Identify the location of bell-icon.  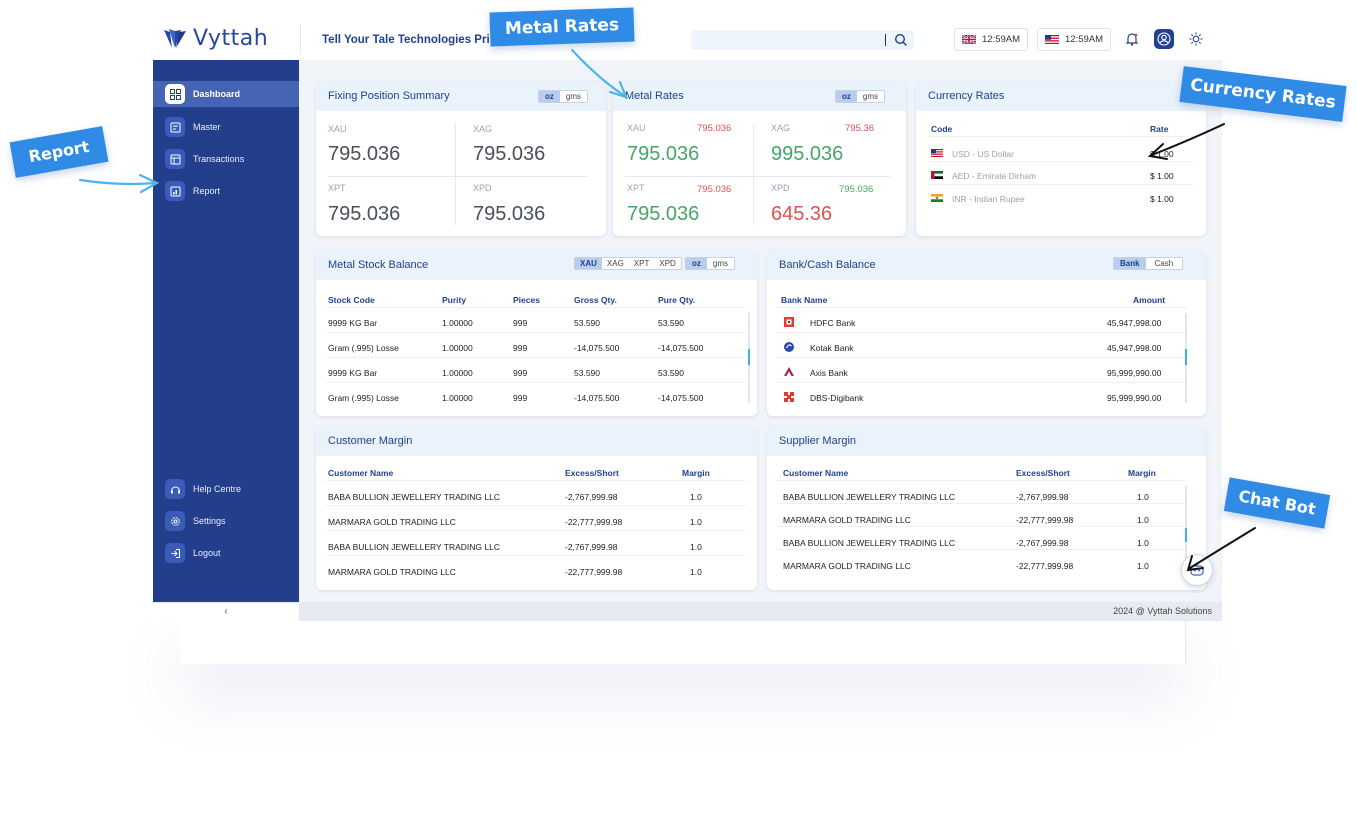
(1132, 39).